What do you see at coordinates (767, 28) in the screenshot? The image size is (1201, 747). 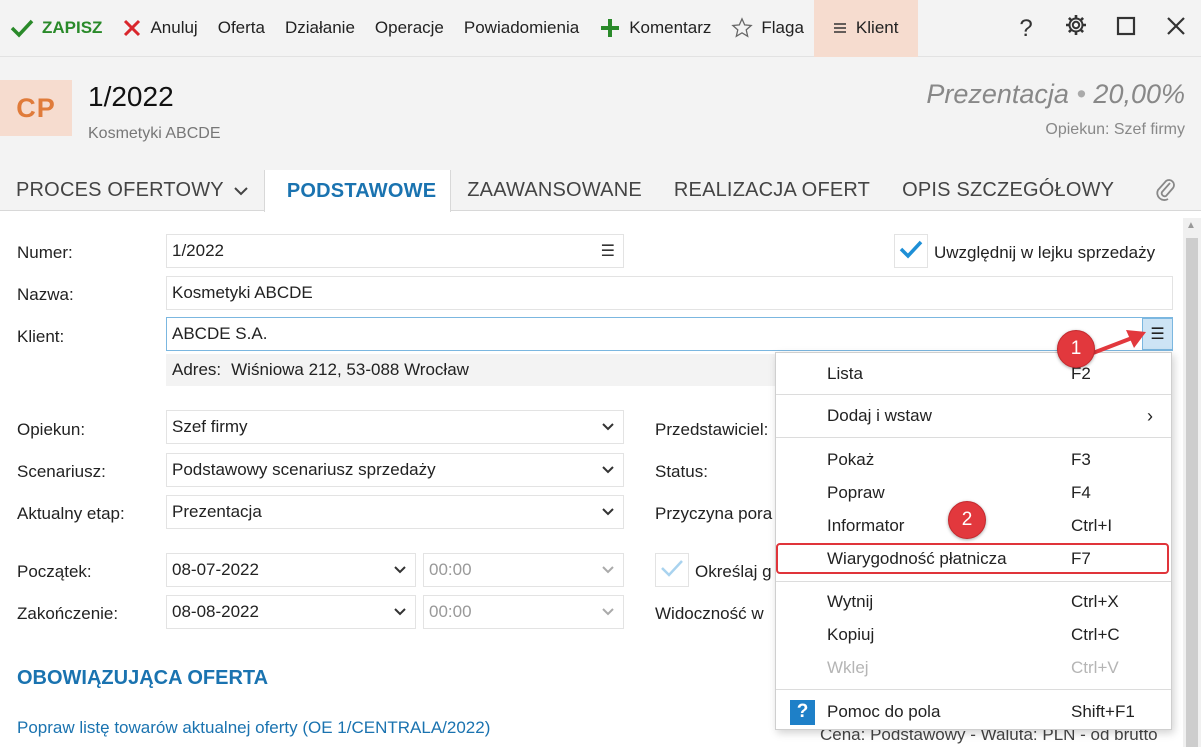 I see `flag-button: Flaga` at bounding box center [767, 28].